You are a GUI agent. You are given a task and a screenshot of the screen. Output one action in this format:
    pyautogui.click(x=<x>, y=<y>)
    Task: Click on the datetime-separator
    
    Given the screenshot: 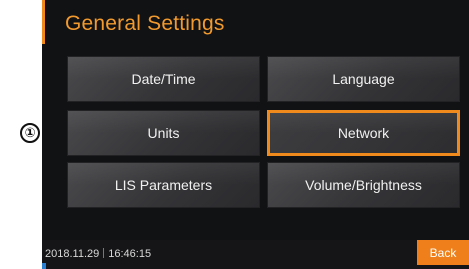 What is the action you would take?
    pyautogui.click(x=104, y=253)
    